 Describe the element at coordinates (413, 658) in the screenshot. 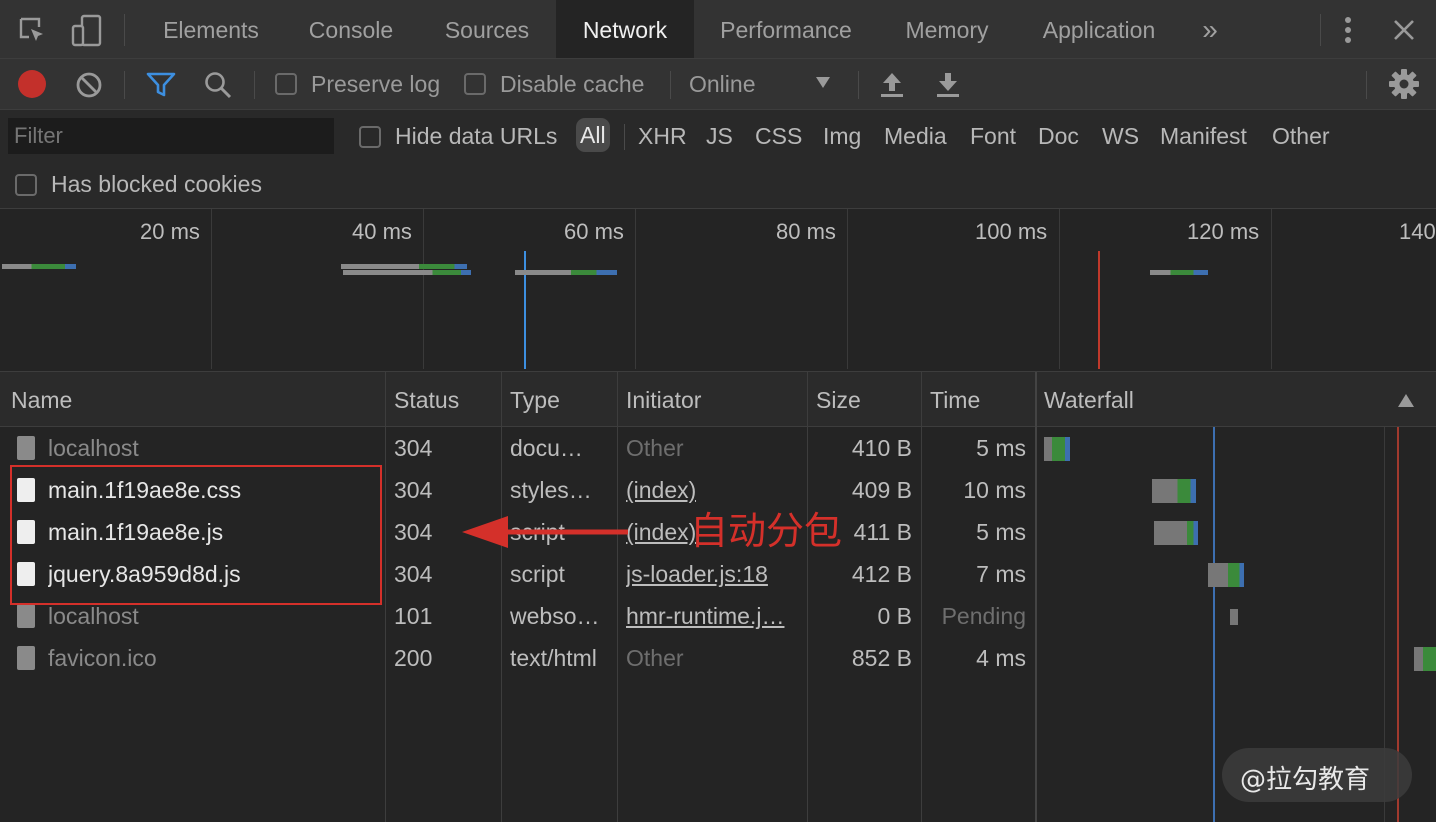

I see `request-status: 200` at that location.